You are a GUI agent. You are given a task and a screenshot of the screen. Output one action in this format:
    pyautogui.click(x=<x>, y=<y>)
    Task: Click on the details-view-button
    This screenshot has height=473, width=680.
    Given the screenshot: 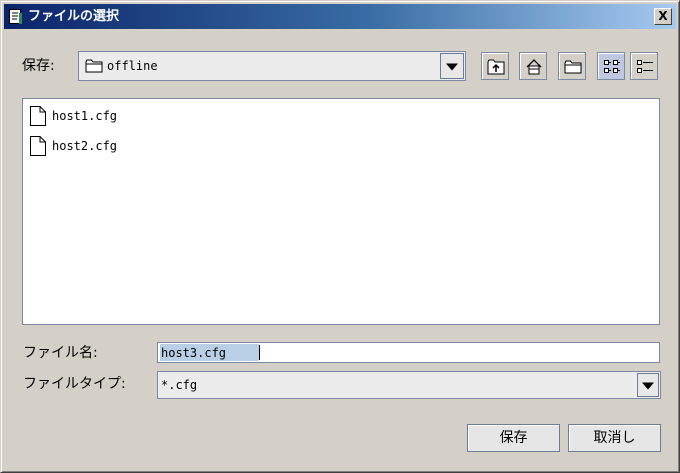 What is the action you would take?
    pyautogui.click(x=644, y=66)
    